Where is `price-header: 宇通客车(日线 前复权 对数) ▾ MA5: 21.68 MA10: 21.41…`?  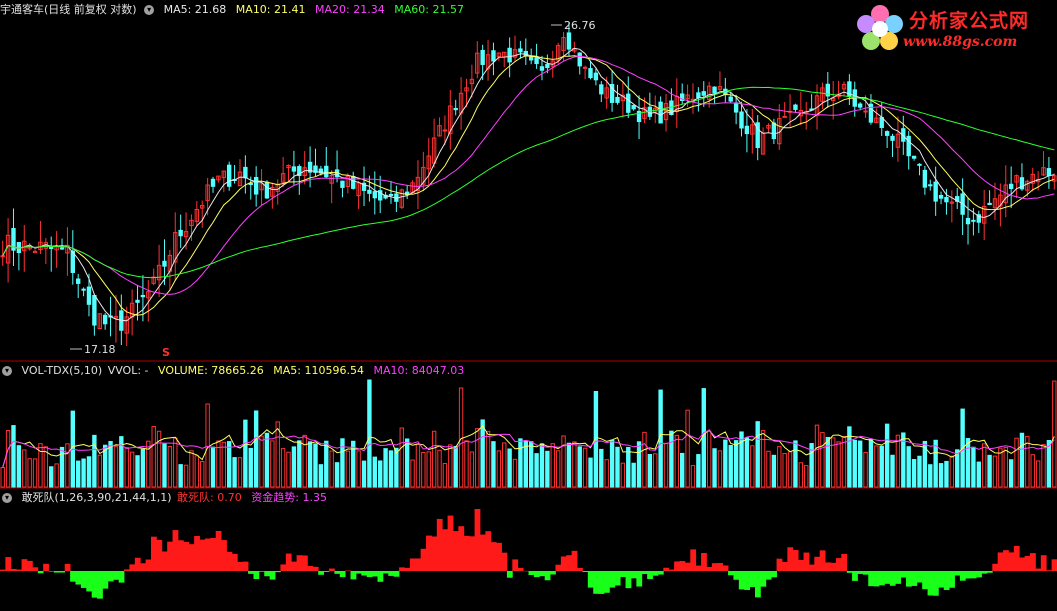
price-header: 宇通客车(日线 前复权 对数) ▾ MA5: 21.68 MA10: 21.41… is located at coordinates (235, 10).